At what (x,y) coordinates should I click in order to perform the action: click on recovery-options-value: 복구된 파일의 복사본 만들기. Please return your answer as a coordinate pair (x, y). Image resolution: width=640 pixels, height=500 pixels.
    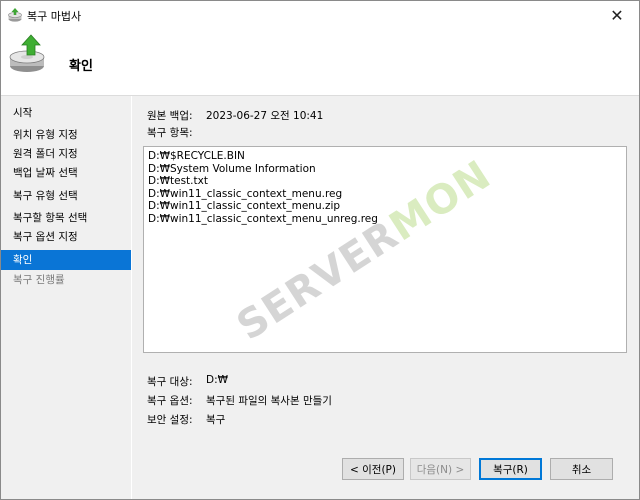
    Looking at the image, I should click on (269, 401).